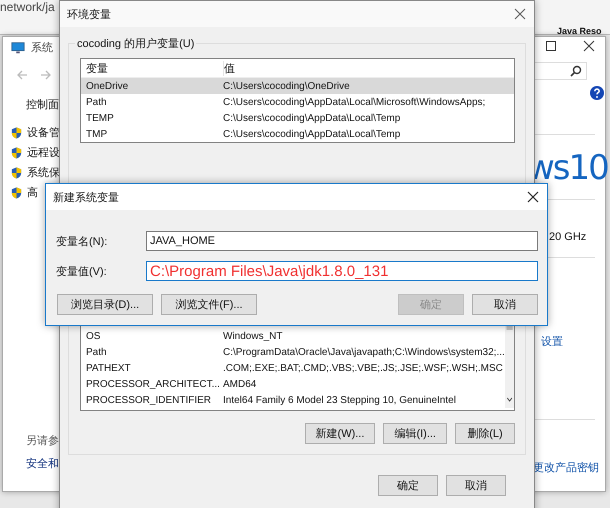 This screenshot has height=508, width=610. I want to click on list-row: TMP C:\Users\cocoding\AppData\Local\Temp, so click(297, 134).